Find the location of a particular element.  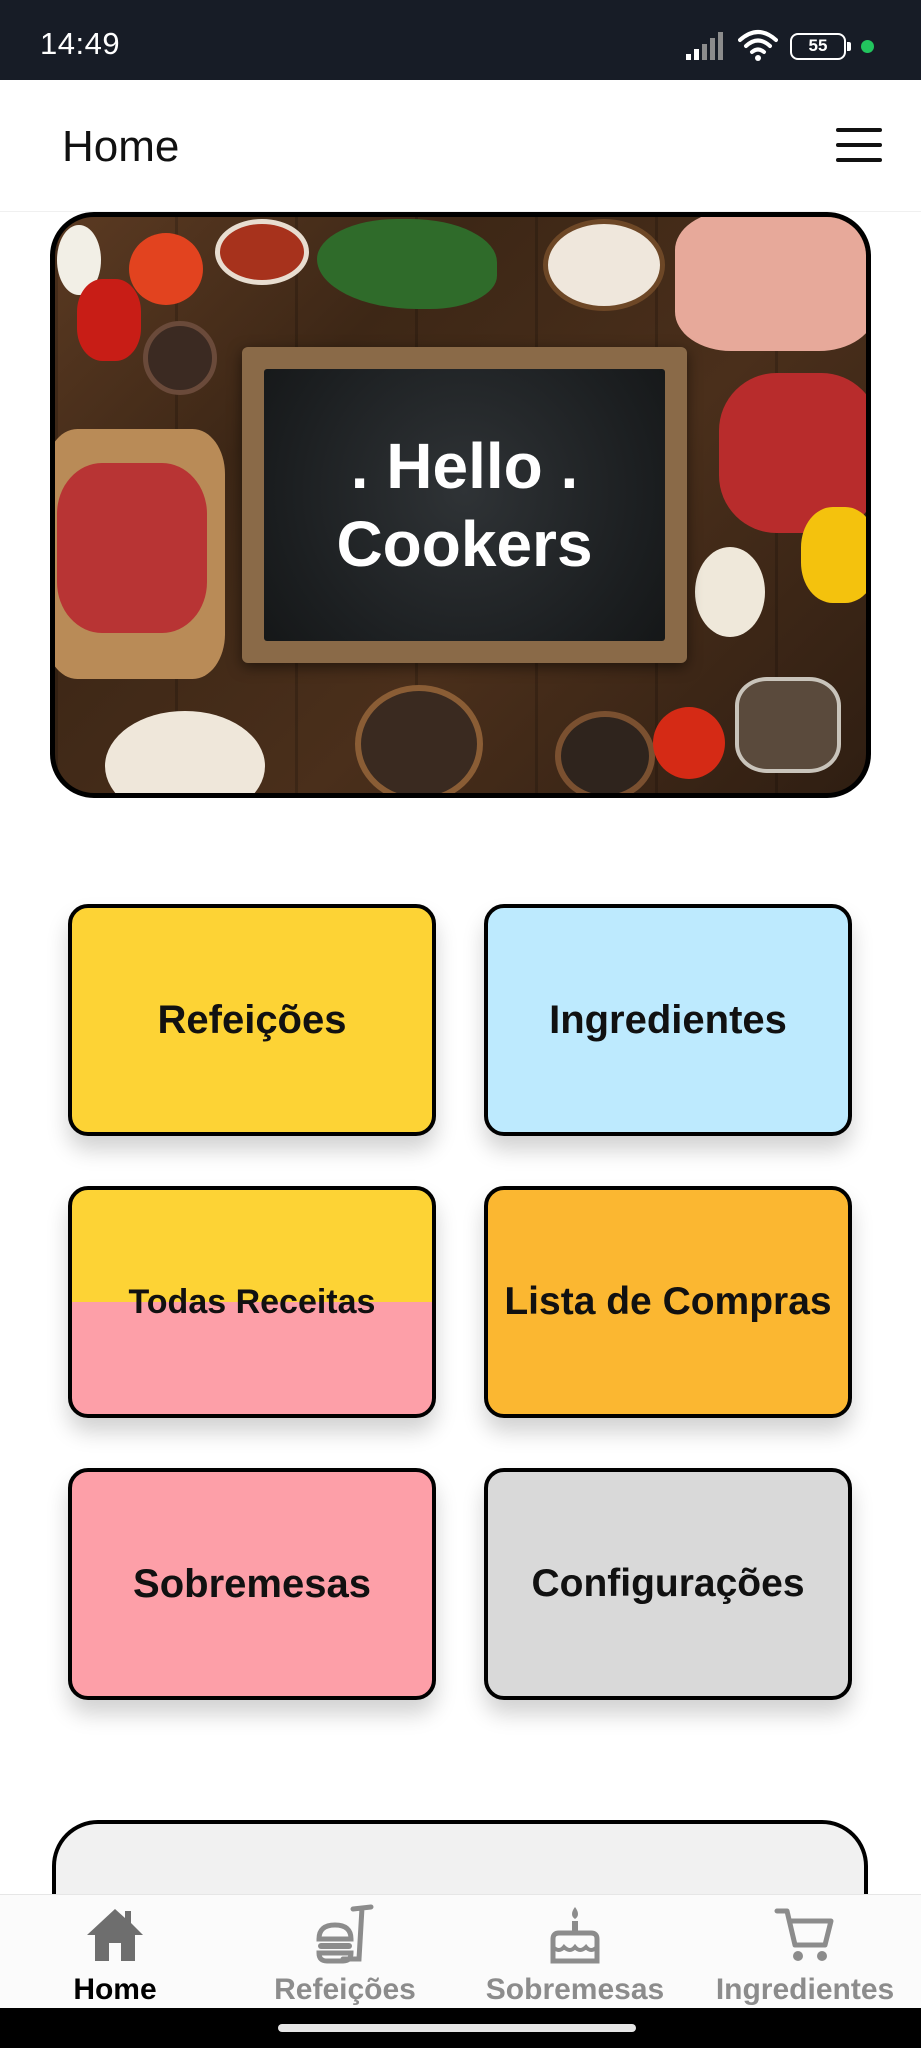

nav-label: Home is located at coordinates (115, 1989).